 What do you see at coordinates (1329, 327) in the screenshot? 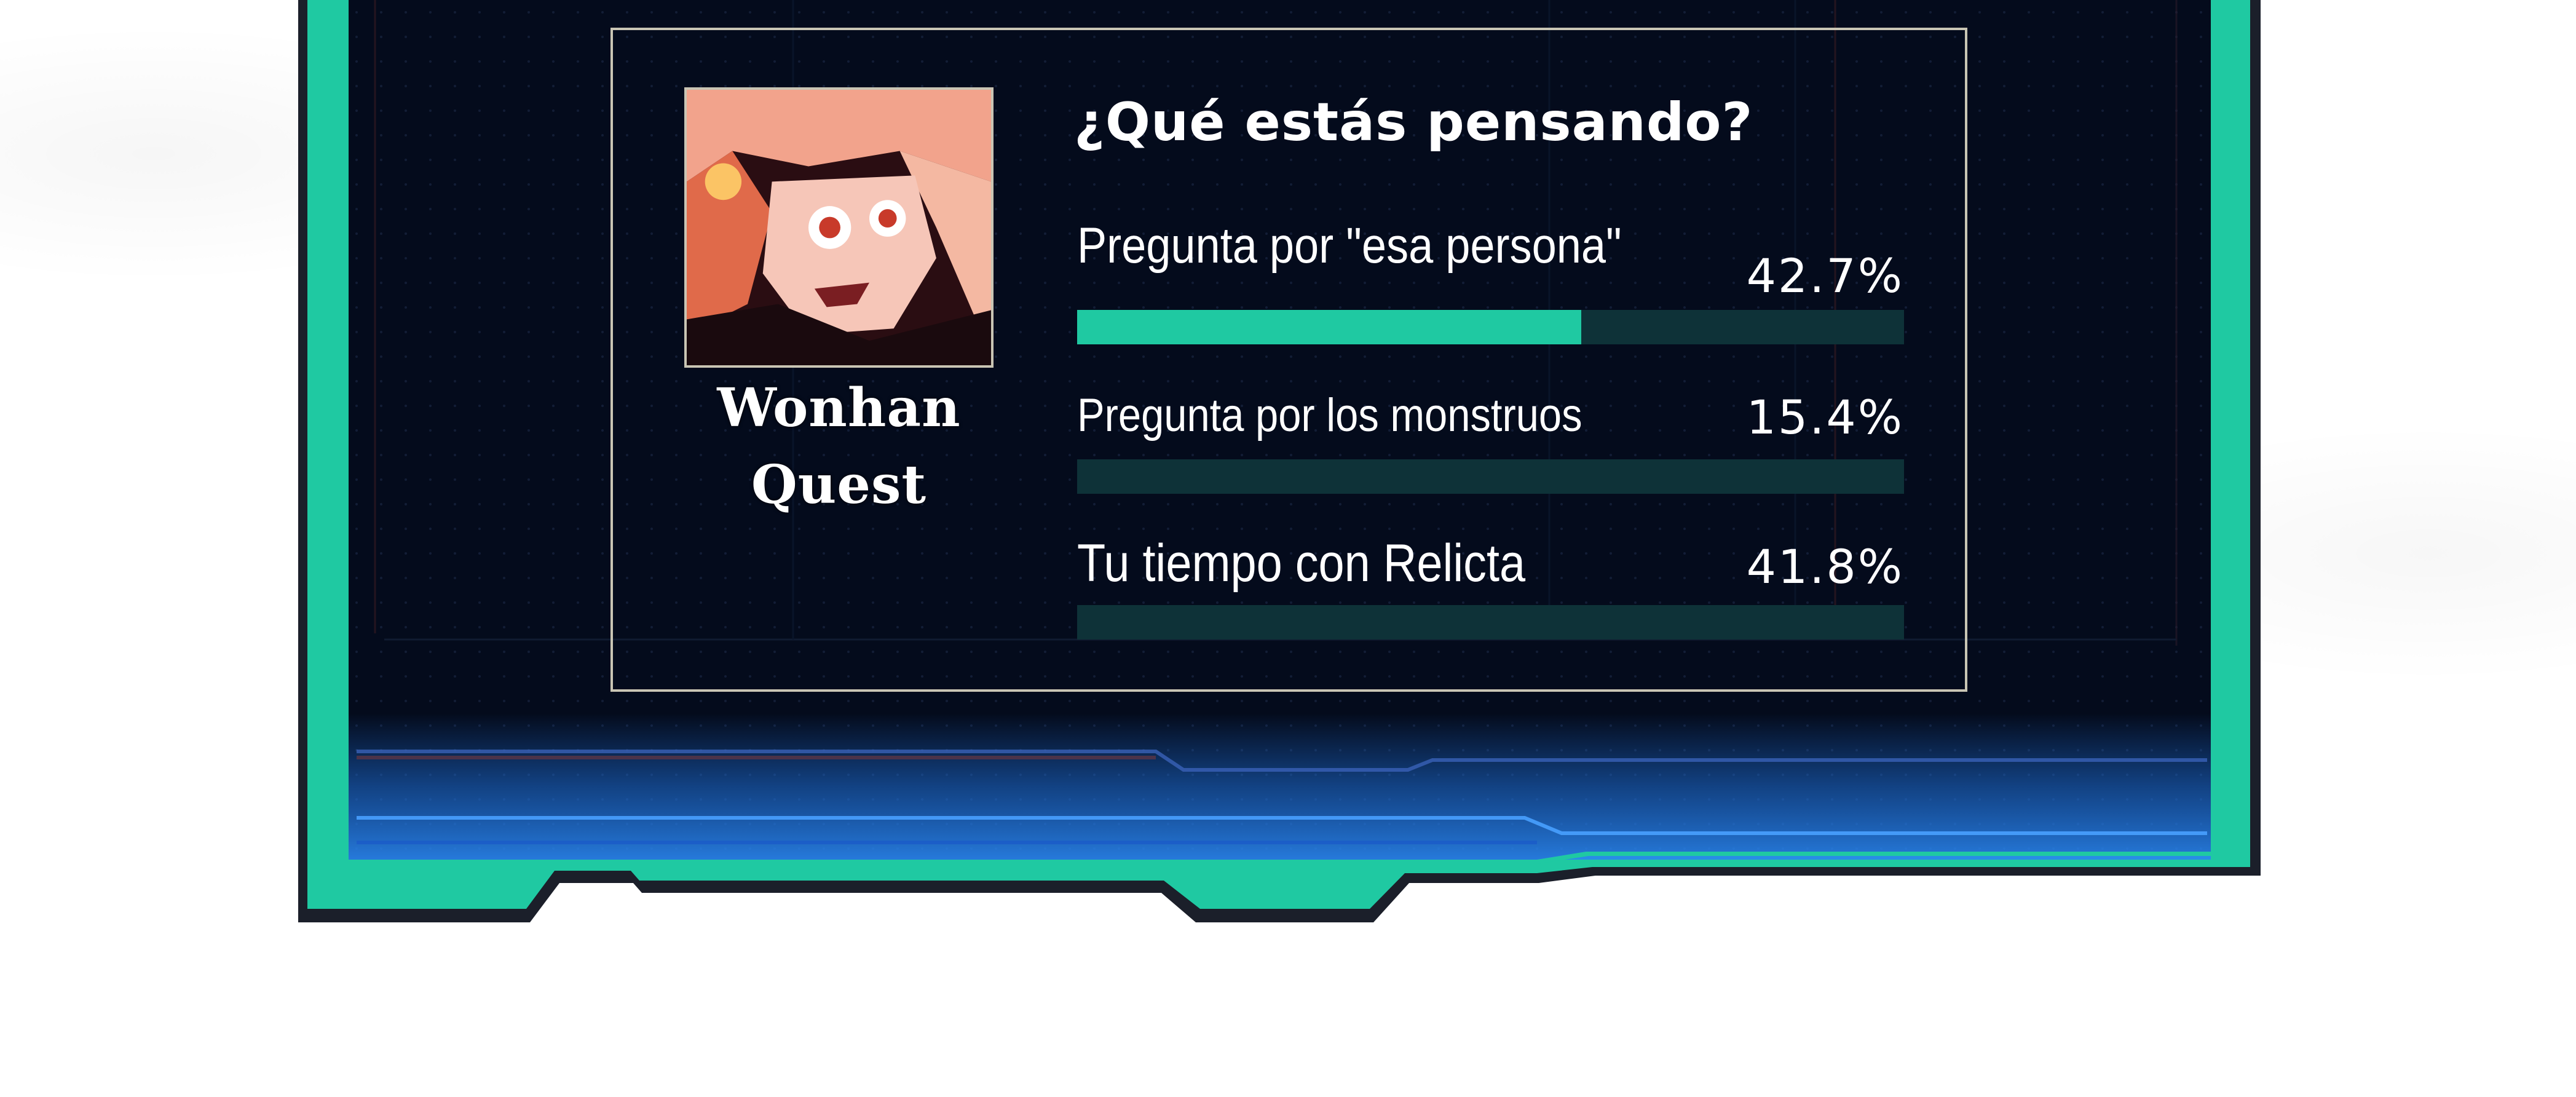
I see `poll-option-bar-fill` at bounding box center [1329, 327].